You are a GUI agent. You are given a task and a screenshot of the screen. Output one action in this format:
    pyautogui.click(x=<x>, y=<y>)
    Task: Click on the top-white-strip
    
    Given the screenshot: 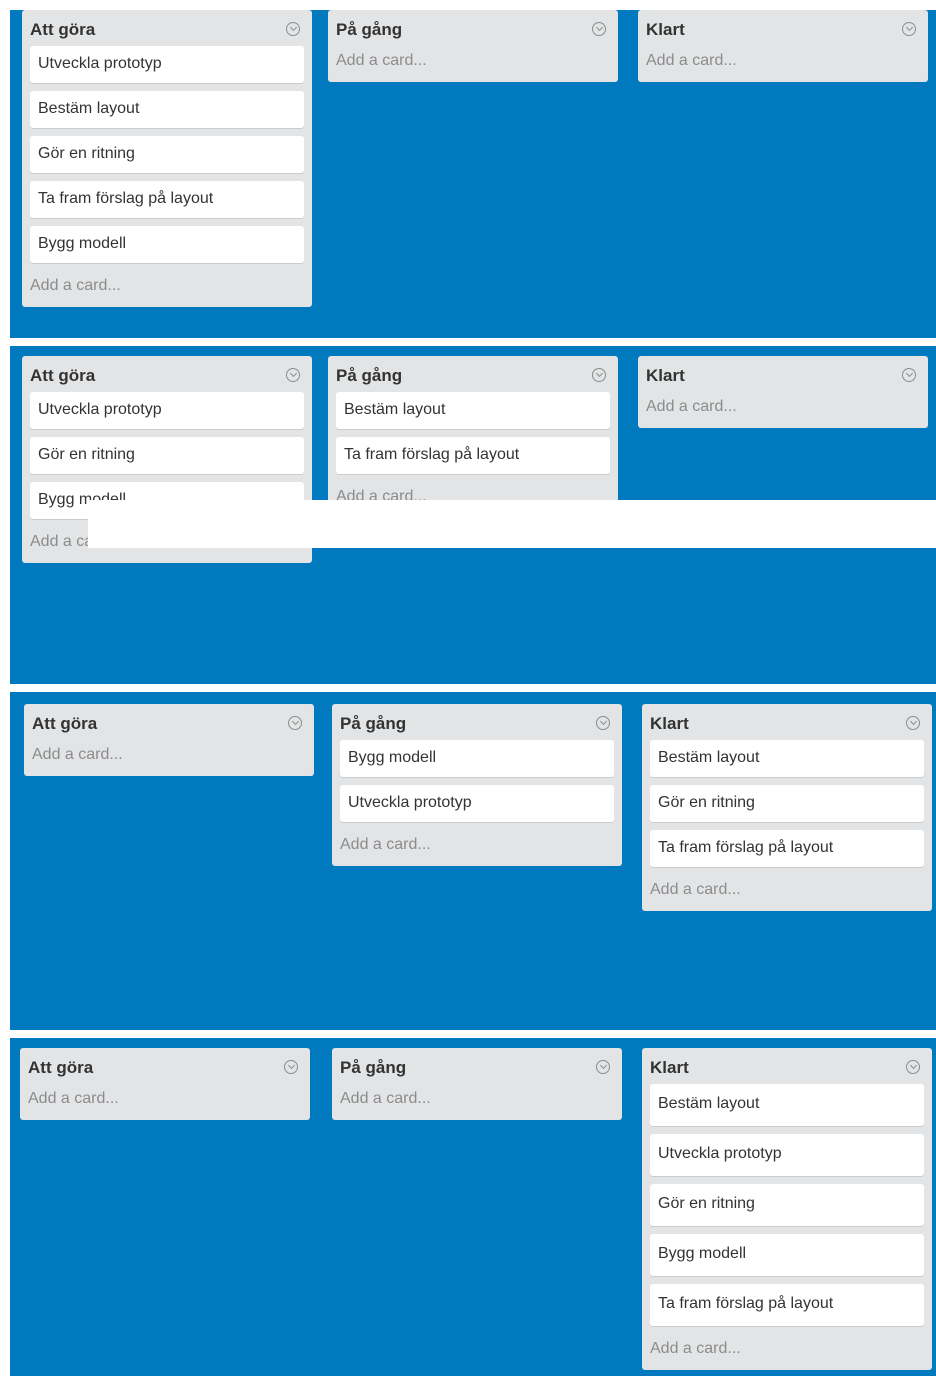 What is the action you would take?
    pyautogui.click(x=468, y=5)
    